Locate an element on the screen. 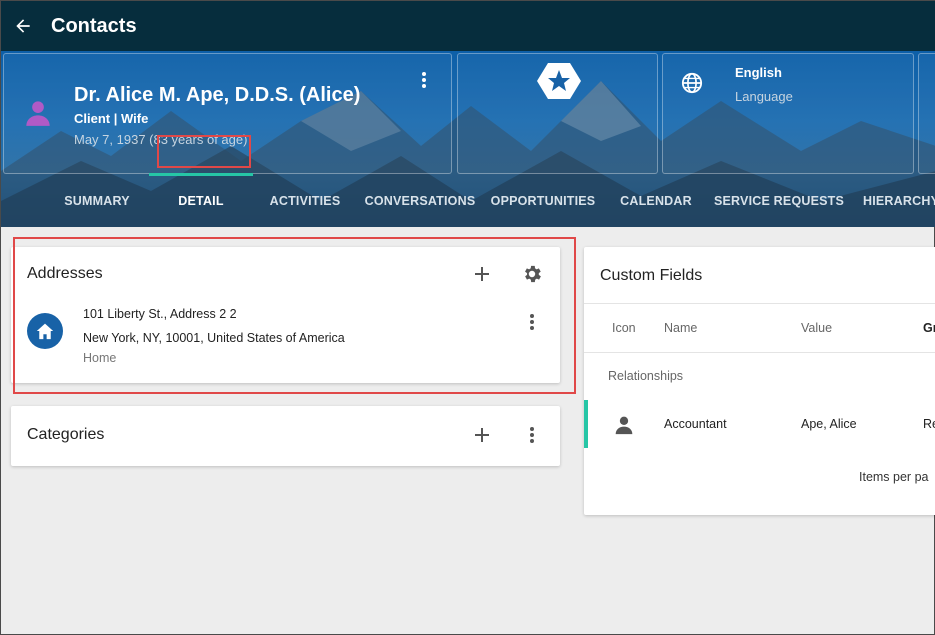 This screenshot has height=635, width=935. tab-opportunities: OPPORTUNITIES is located at coordinates (543, 201).